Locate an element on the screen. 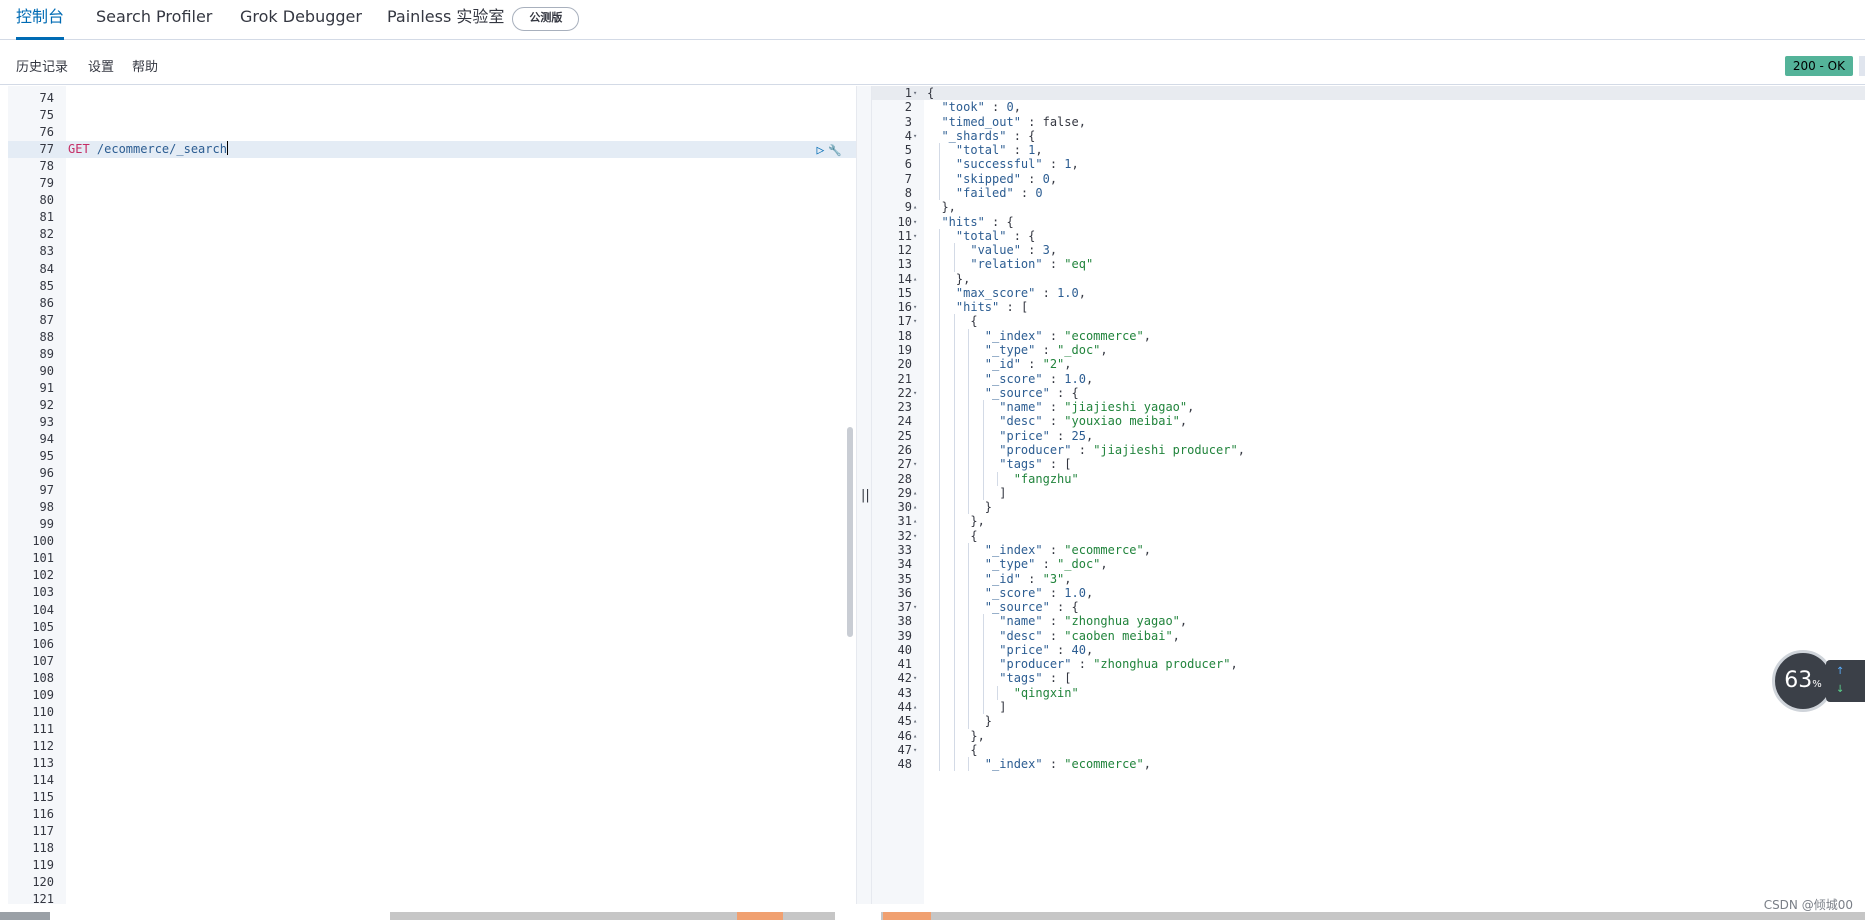 The width and height of the screenshot is (1865, 920). line-number: 109 is located at coordinates (43, 694).